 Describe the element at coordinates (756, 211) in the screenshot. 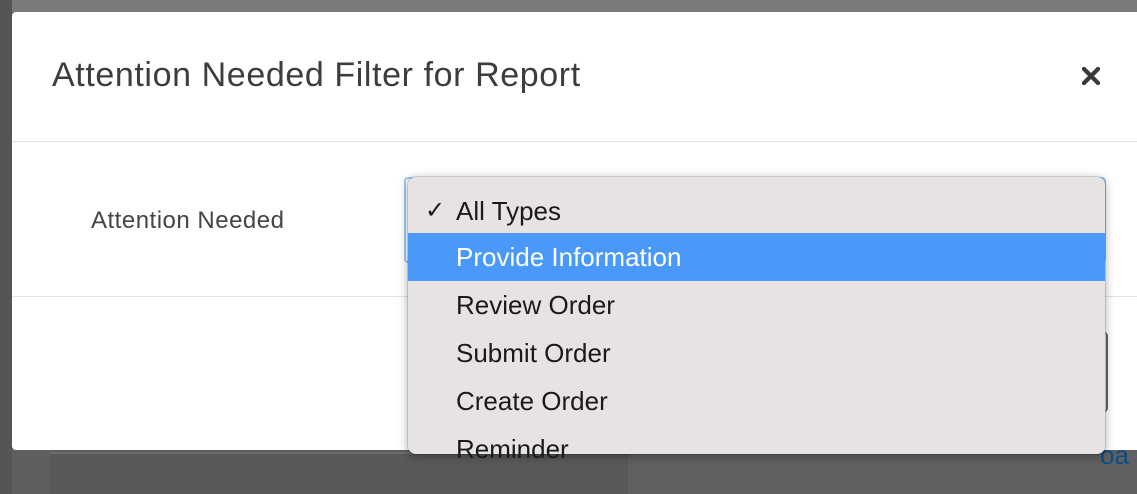

I see `dropdown-option: ✓ All Types` at that location.